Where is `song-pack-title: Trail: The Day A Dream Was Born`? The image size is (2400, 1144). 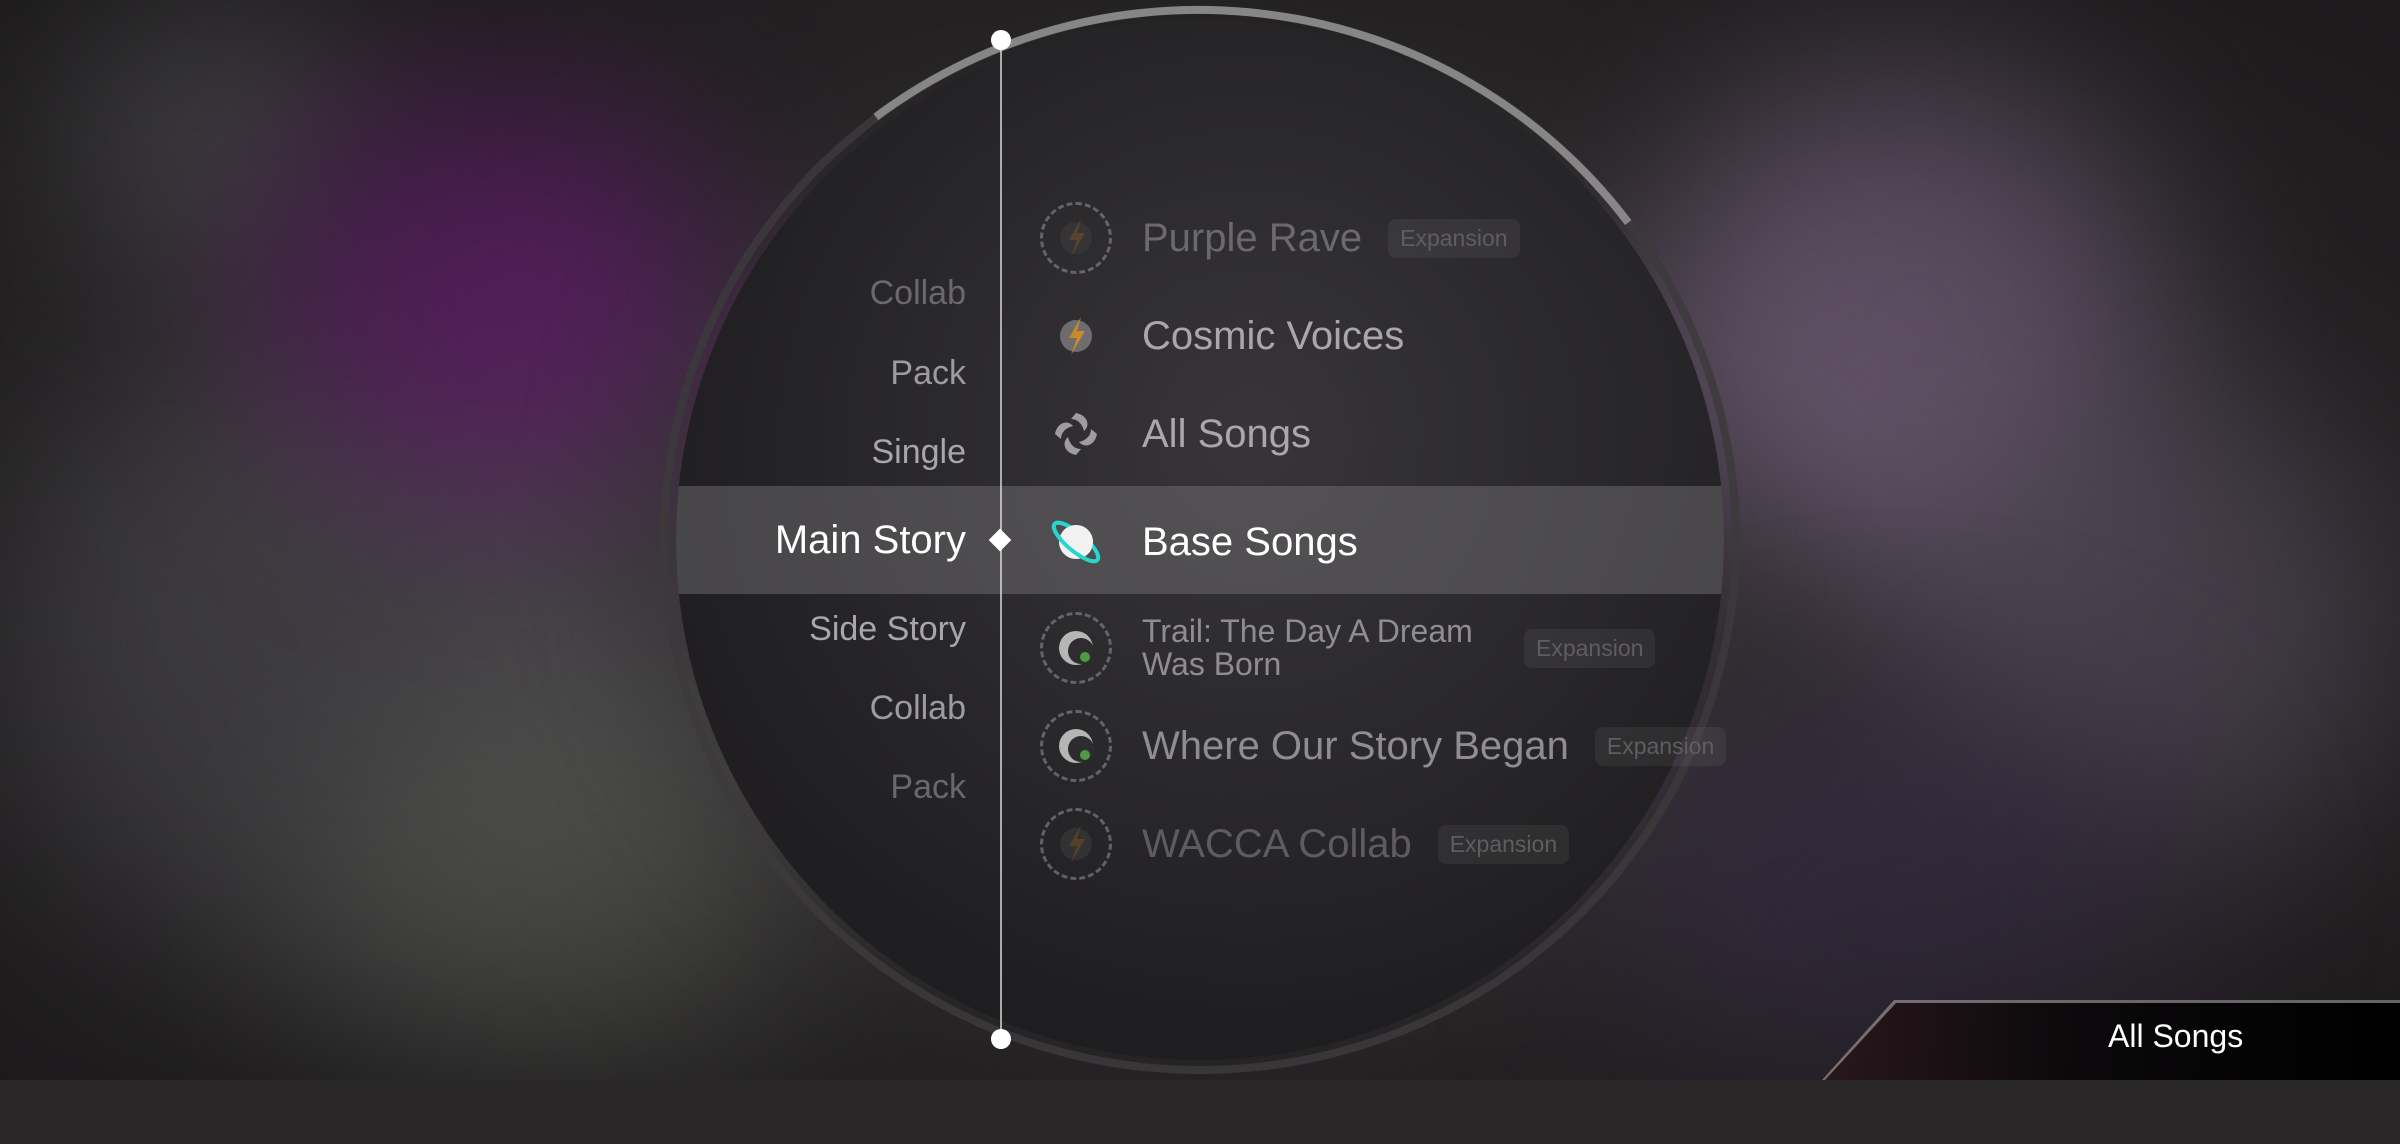 song-pack-title: Trail: The Day A Dream Was Born is located at coordinates (1307, 647).